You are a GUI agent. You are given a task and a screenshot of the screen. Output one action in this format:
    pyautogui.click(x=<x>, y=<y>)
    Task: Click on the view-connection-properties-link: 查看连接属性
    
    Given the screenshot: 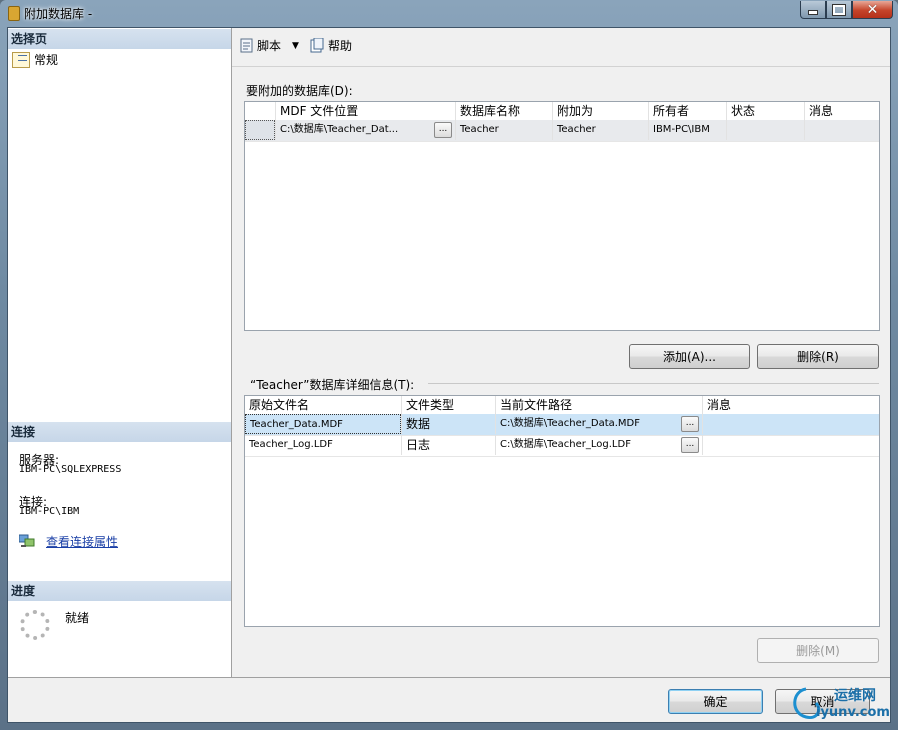 What is the action you would take?
    pyautogui.click(x=82, y=541)
    